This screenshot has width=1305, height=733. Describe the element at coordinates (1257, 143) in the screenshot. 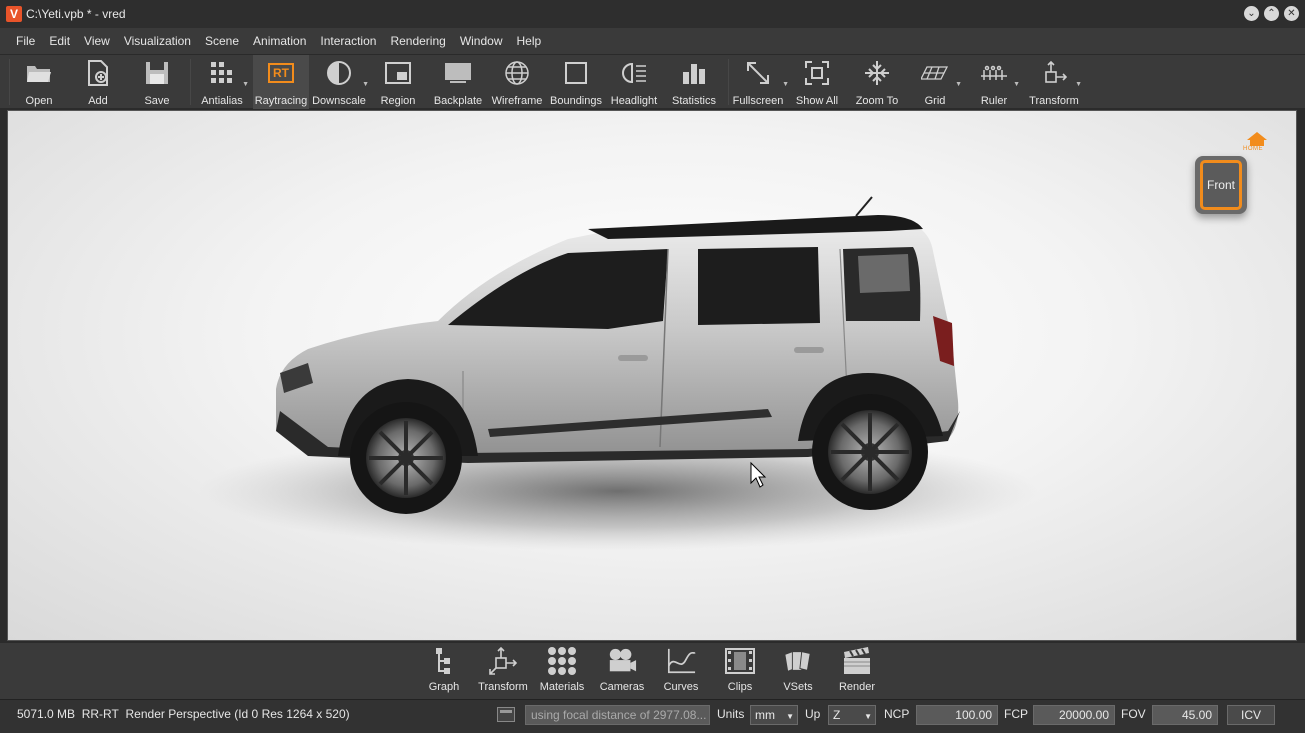

I see `home-icon: HOME` at that location.